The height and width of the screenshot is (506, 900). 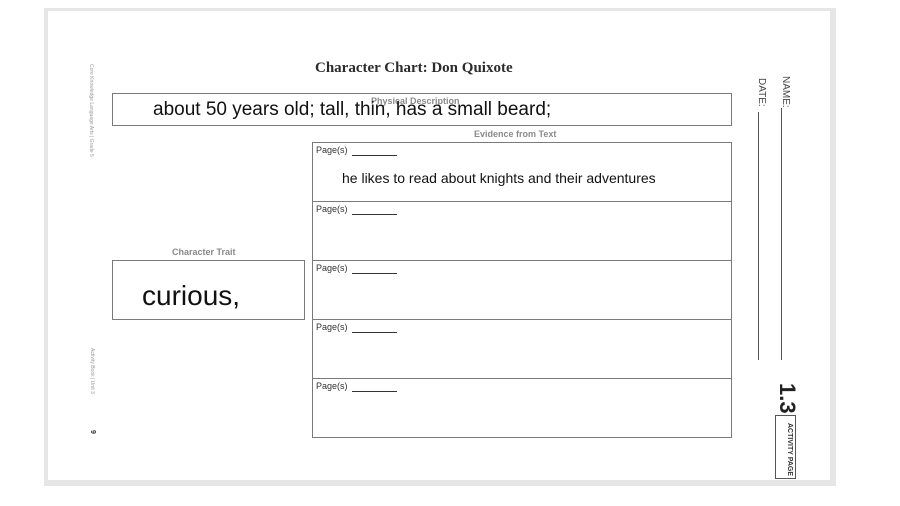 What do you see at coordinates (522, 231) in the screenshot?
I see `evidence-row-2: Page(s)` at bounding box center [522, 231].